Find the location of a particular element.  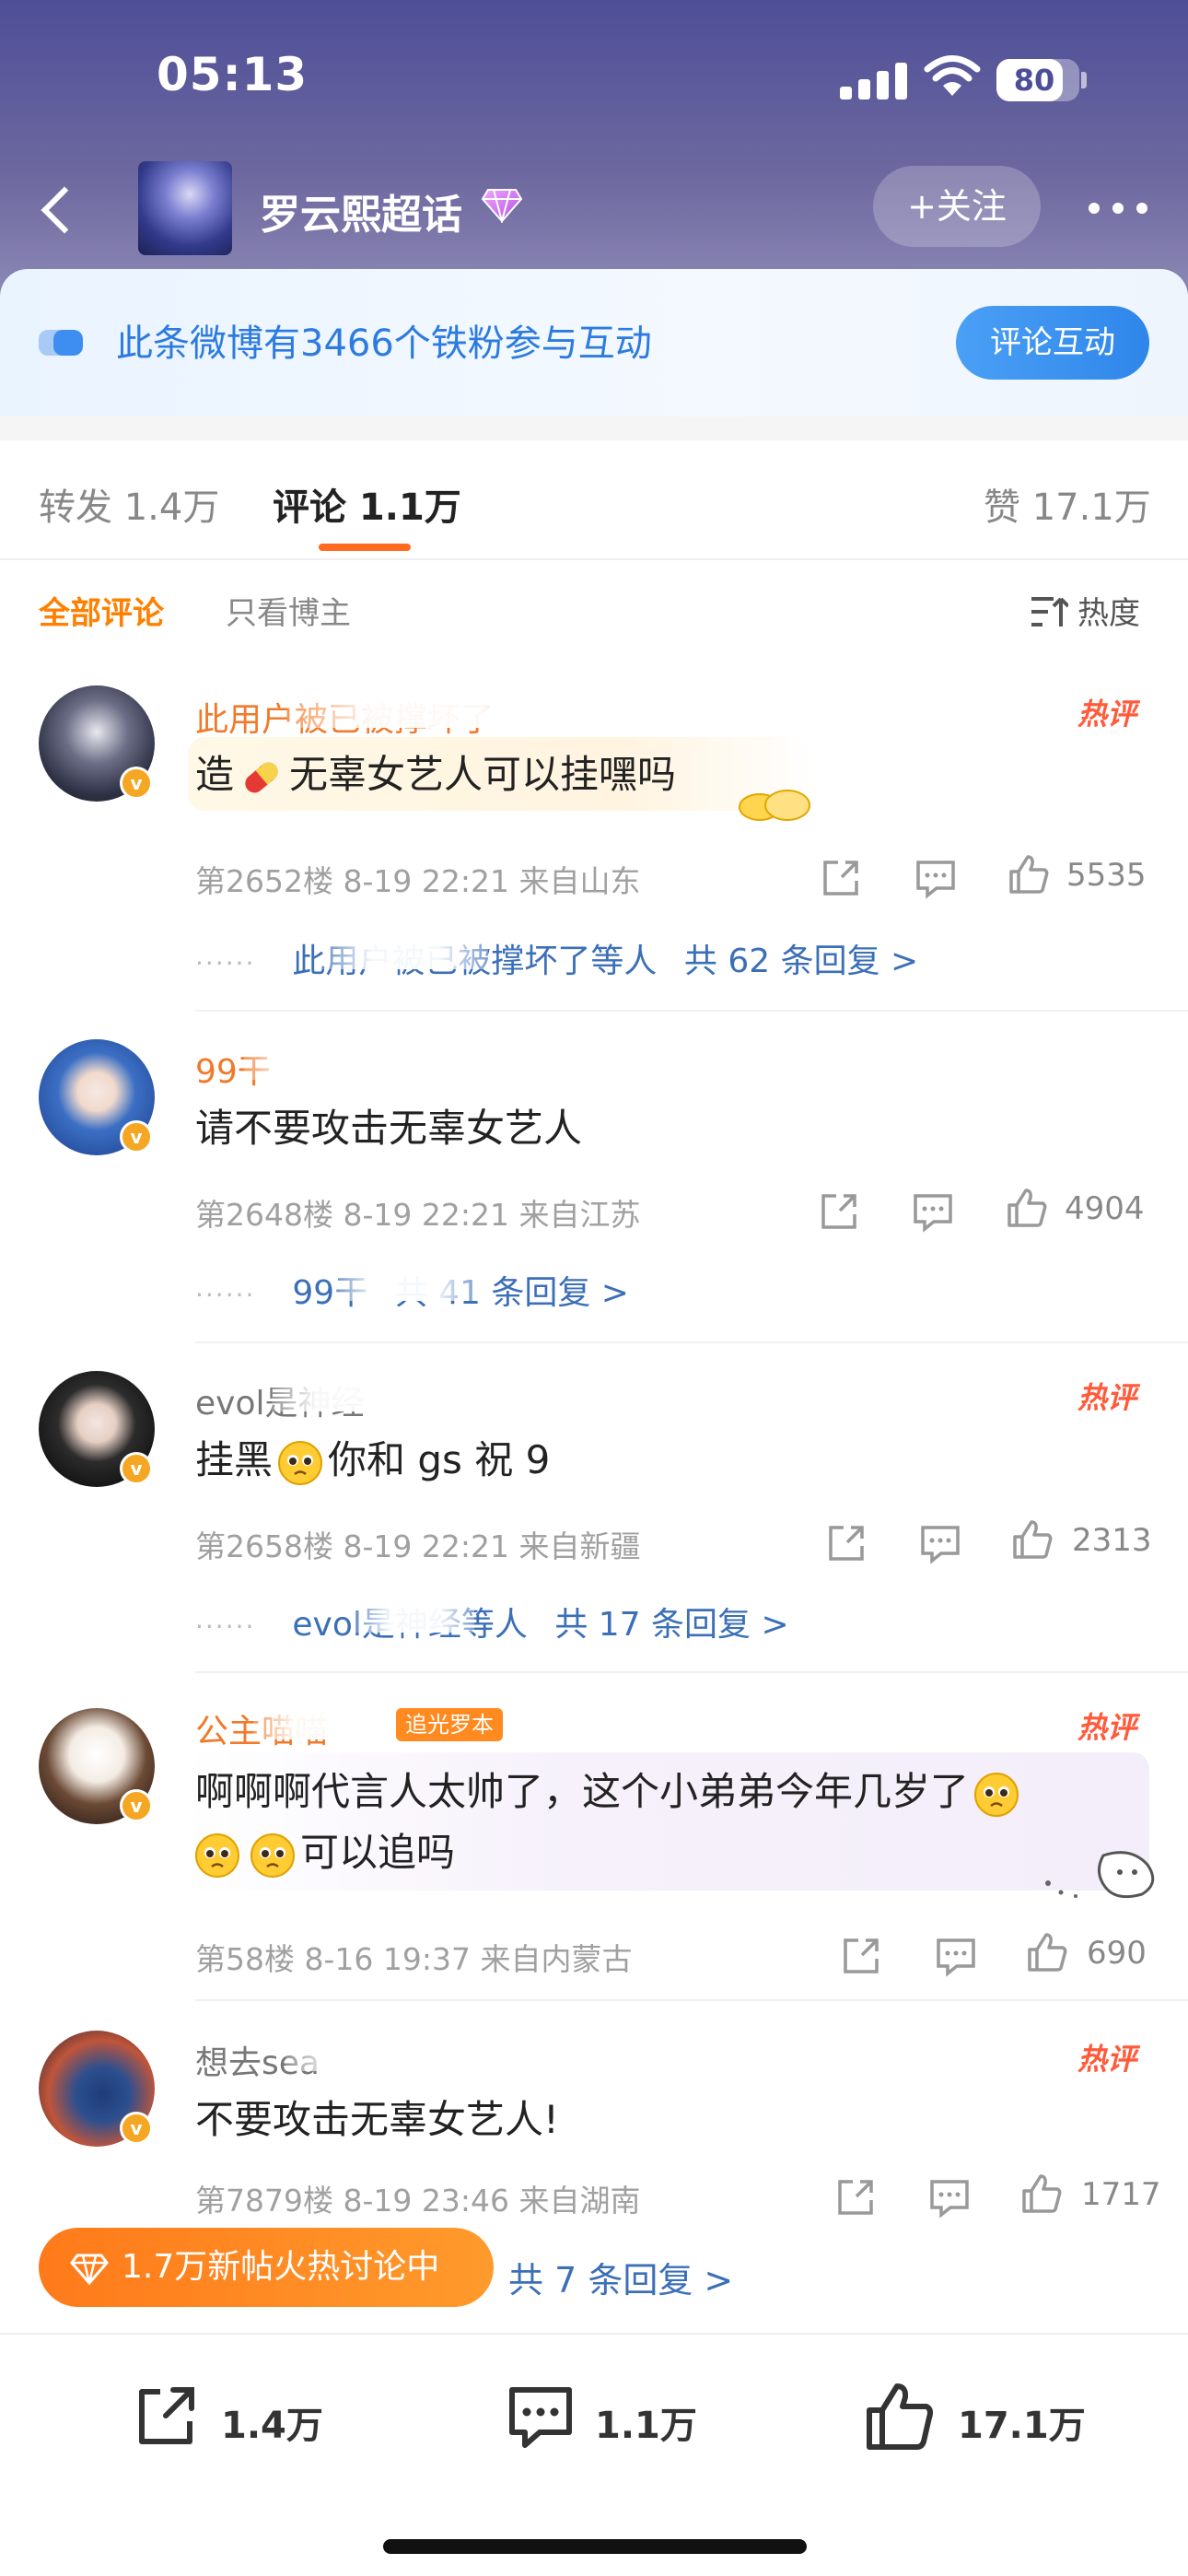

fire-icon is located at coordinates (89, 2269).